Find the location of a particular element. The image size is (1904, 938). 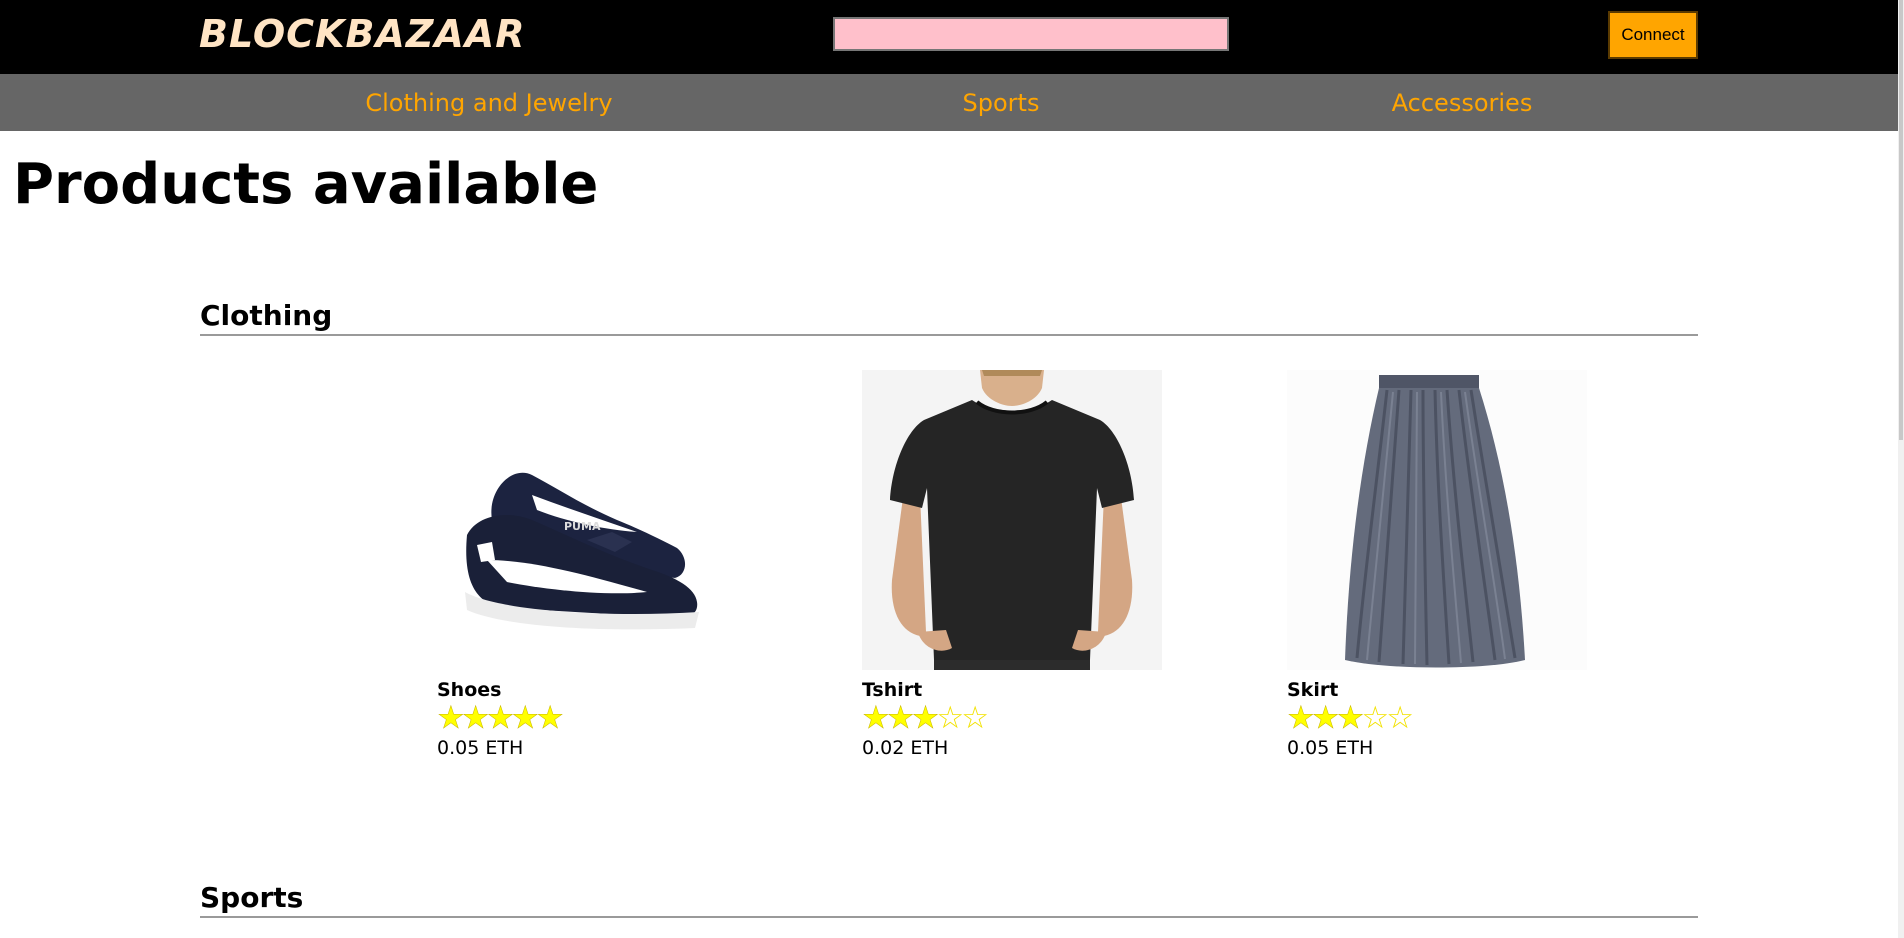

grey-skirt-image is located at coordinates (1437, 520).